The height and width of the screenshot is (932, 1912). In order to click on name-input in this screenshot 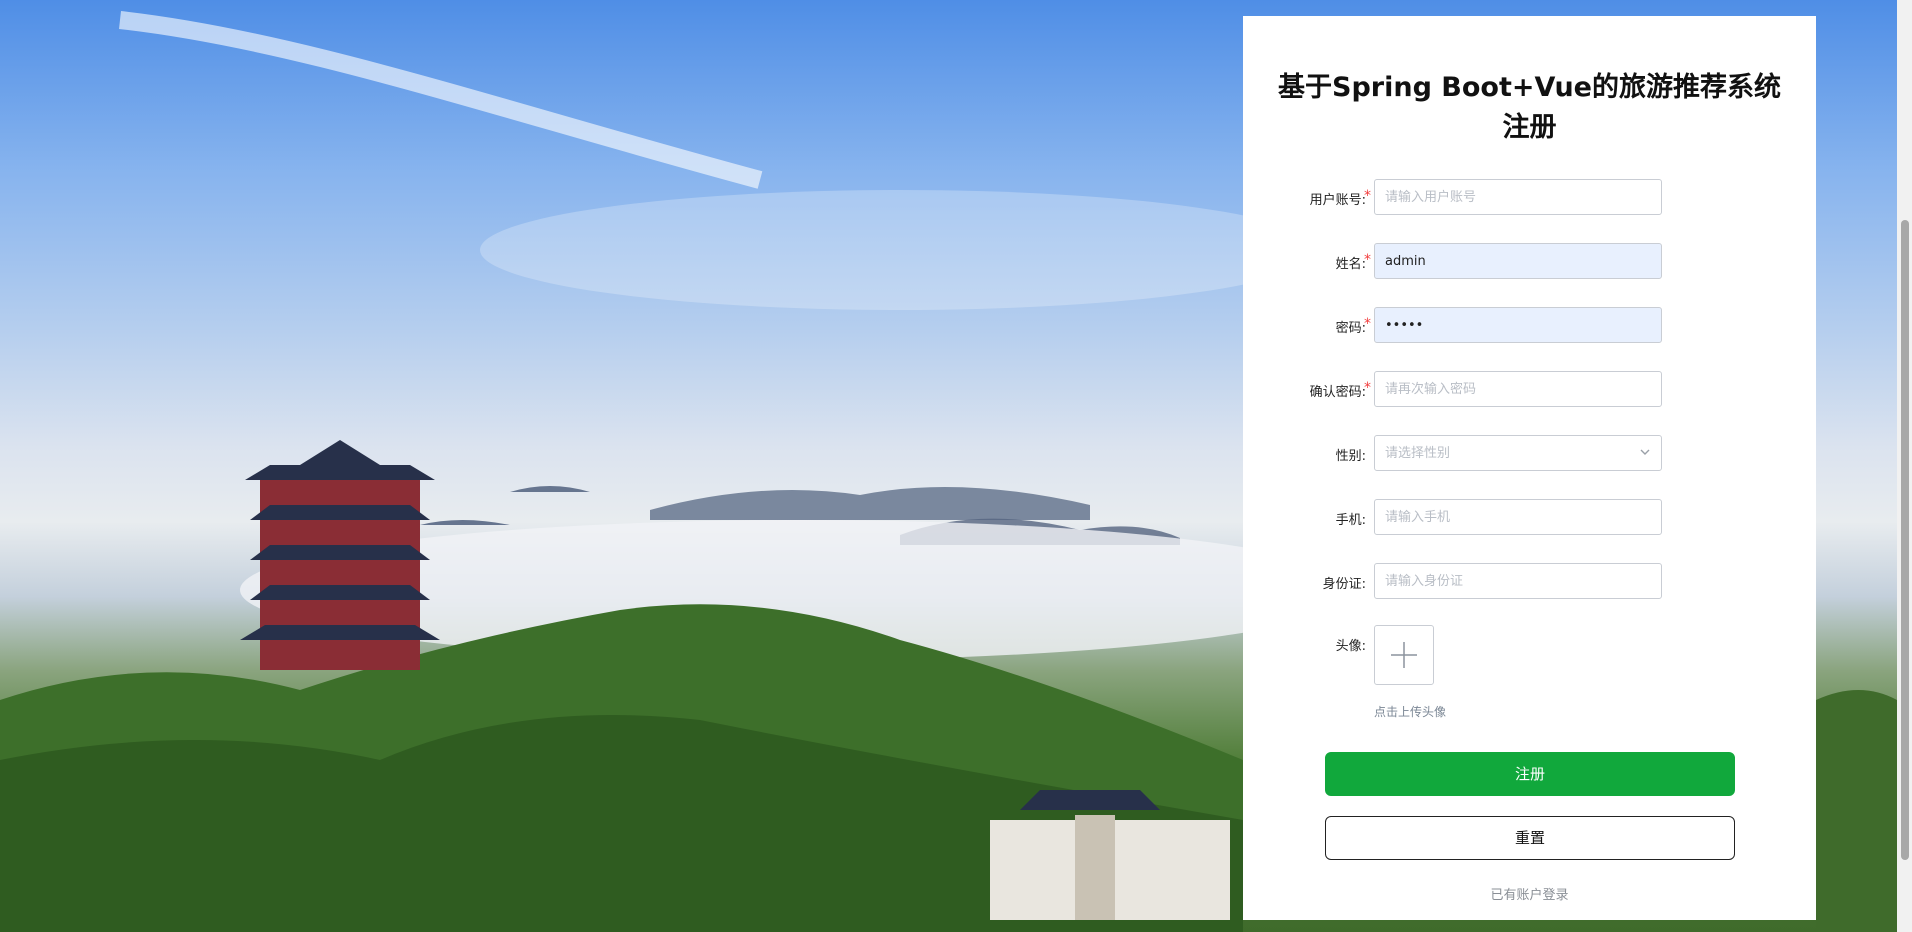, I will do `click(1518, 261)`.